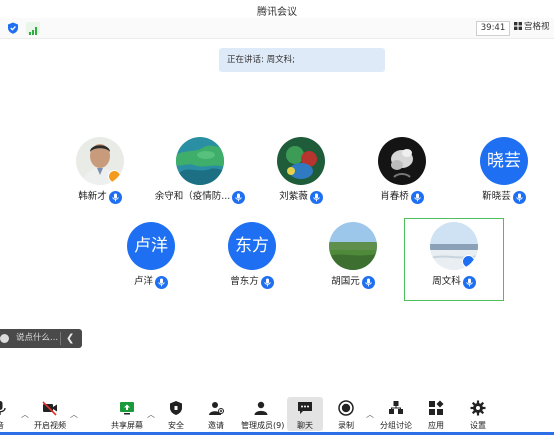 The image size is (554, 435). I want to click on participant-name: 曾东方, so click(244, 281).